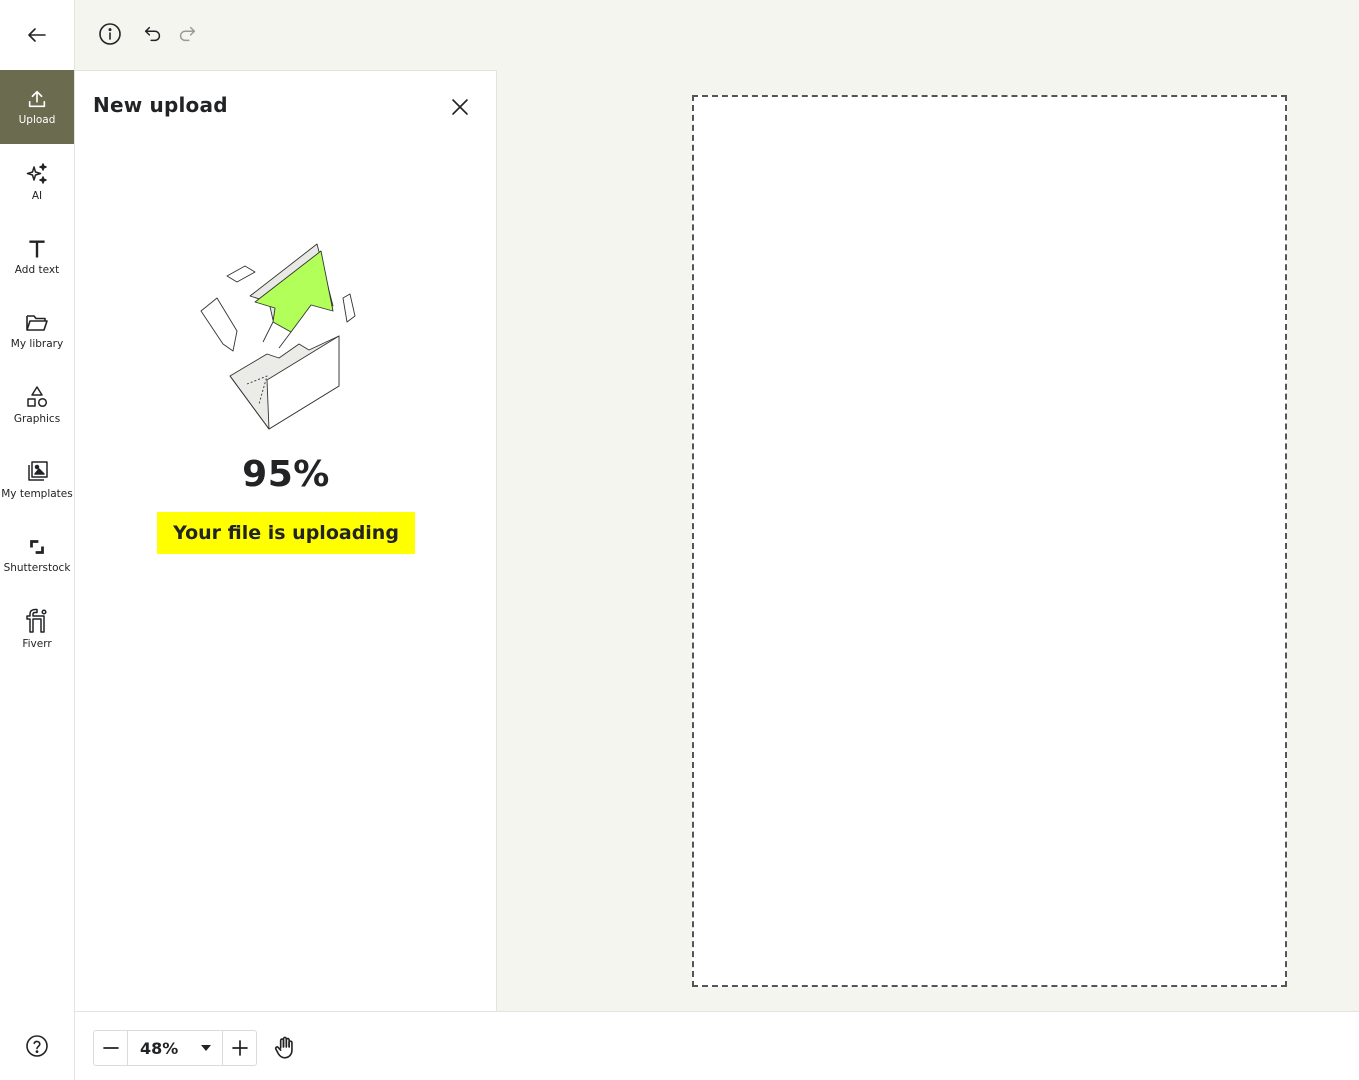  I want to click on rail-item-ai: AI, so click(37, 182).